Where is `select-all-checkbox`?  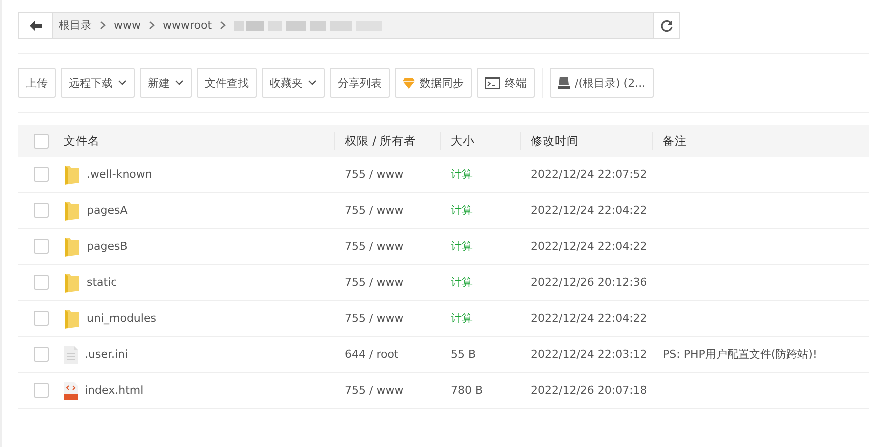 select-all-checkbox is located at coordinates (41, 141).